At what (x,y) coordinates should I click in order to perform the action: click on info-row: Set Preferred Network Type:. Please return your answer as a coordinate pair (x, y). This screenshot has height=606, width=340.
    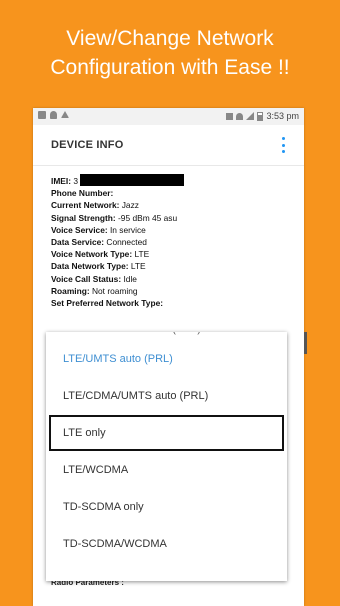
    Looking at the image, I should click on (172, 303).